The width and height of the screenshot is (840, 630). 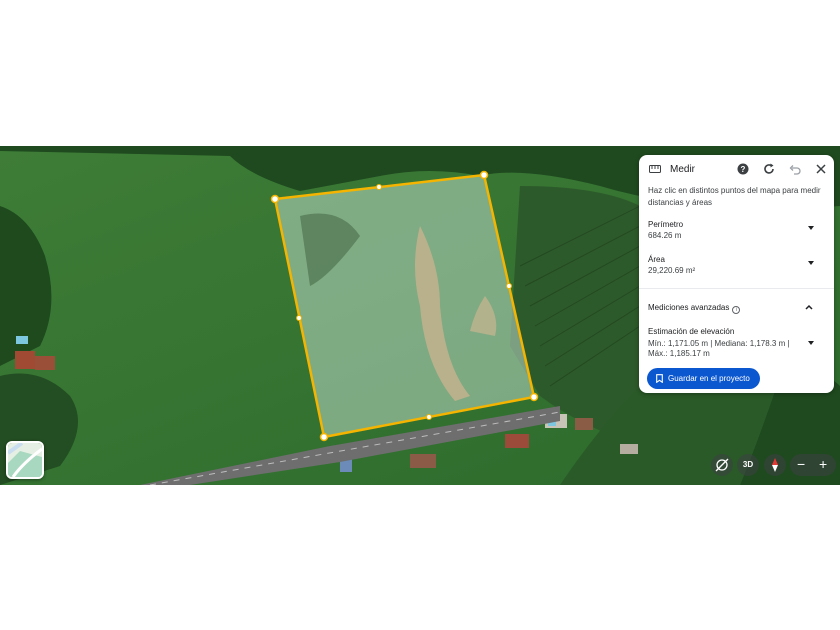 I want to click on zoom-in-button: +, so click(x=823, y=464).